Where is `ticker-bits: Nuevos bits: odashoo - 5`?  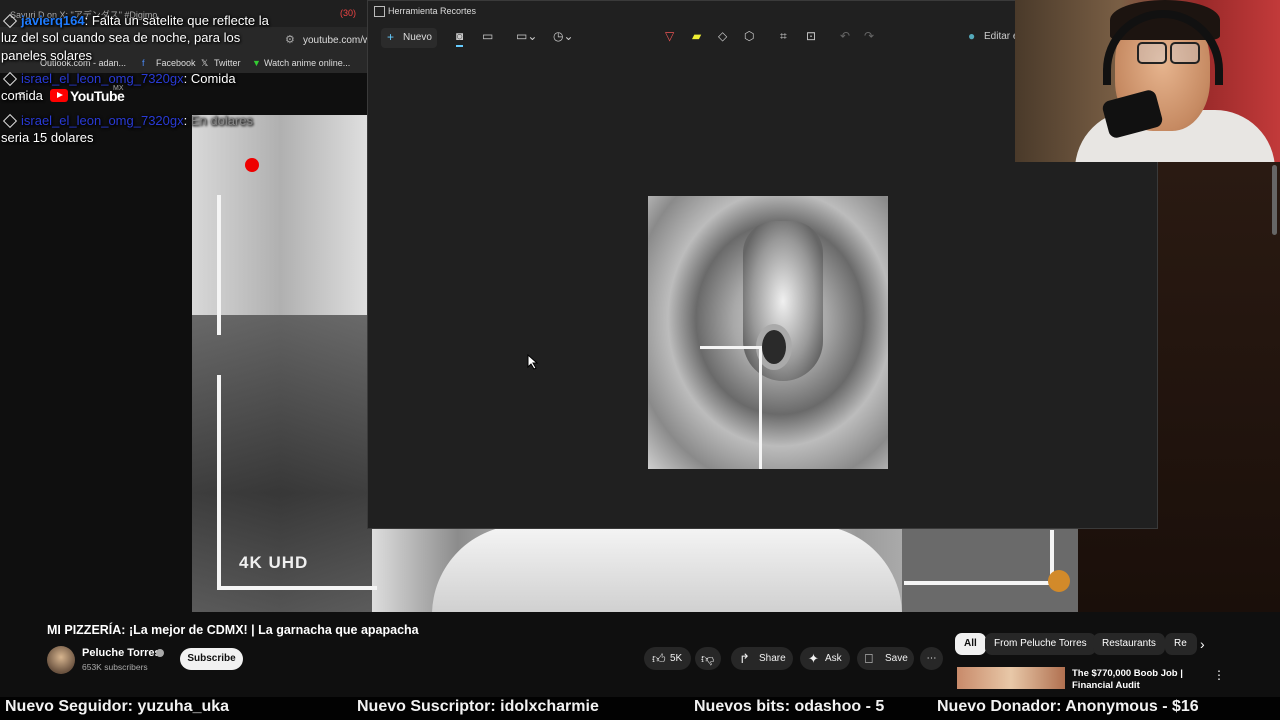
ticker-bits: Nuevos bits: odashoo - 5 is located at coordinates (789, 706).